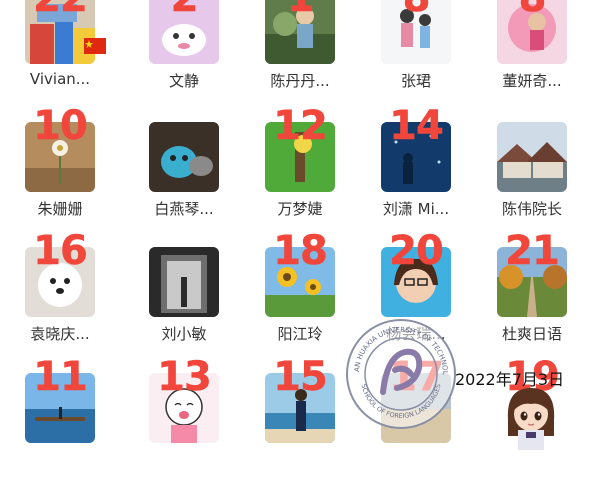  What do you see at coordinates (416, 126) in the screenshot?
I see `rank-number: 14` at bounding box center [416, 126].